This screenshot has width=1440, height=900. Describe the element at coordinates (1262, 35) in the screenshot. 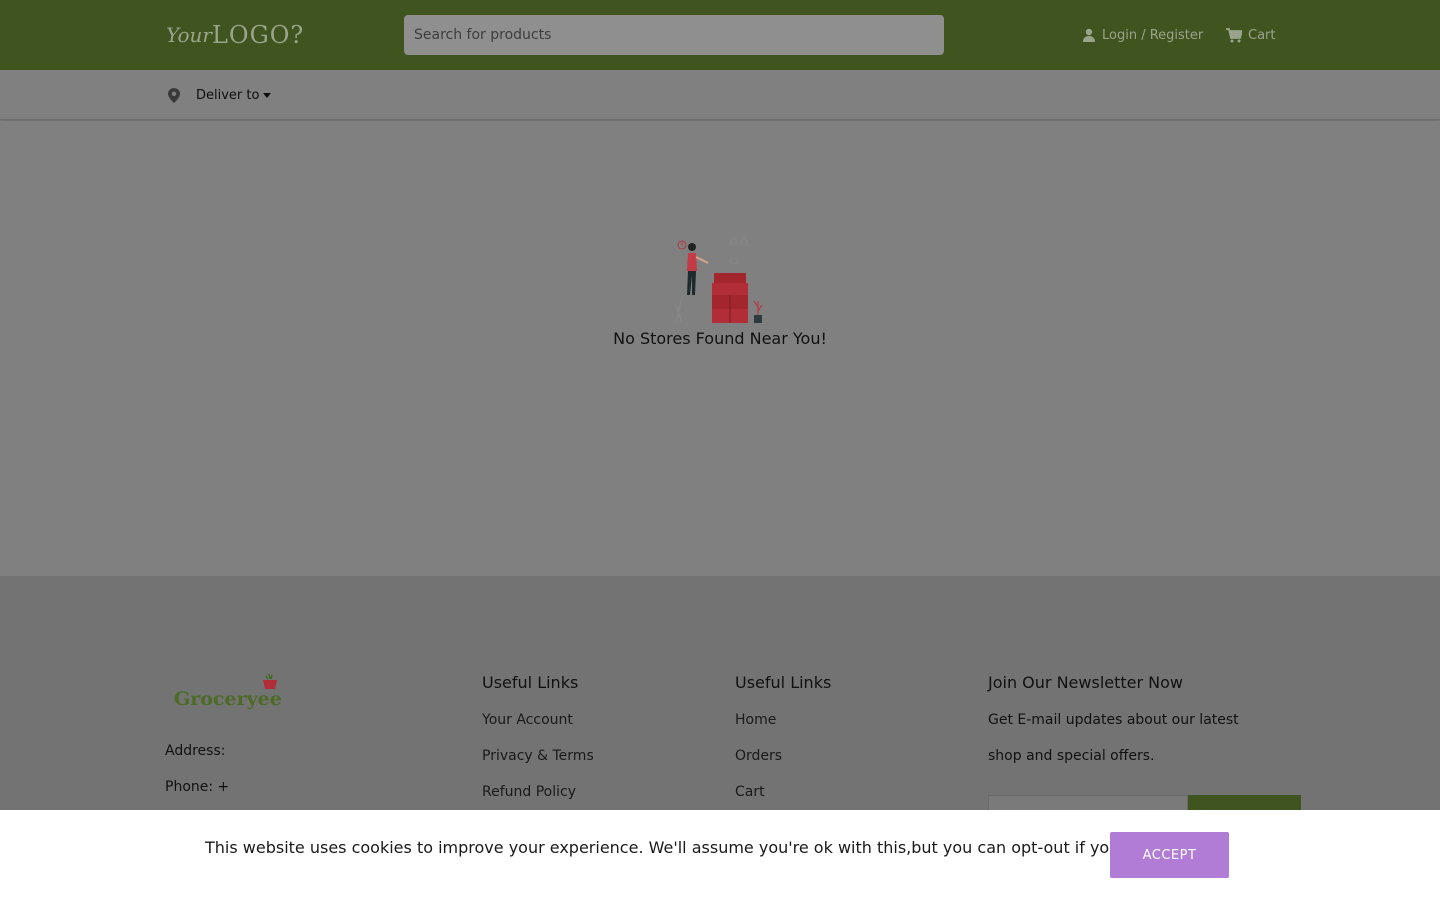

I see `cart-label: Cart` at that location.